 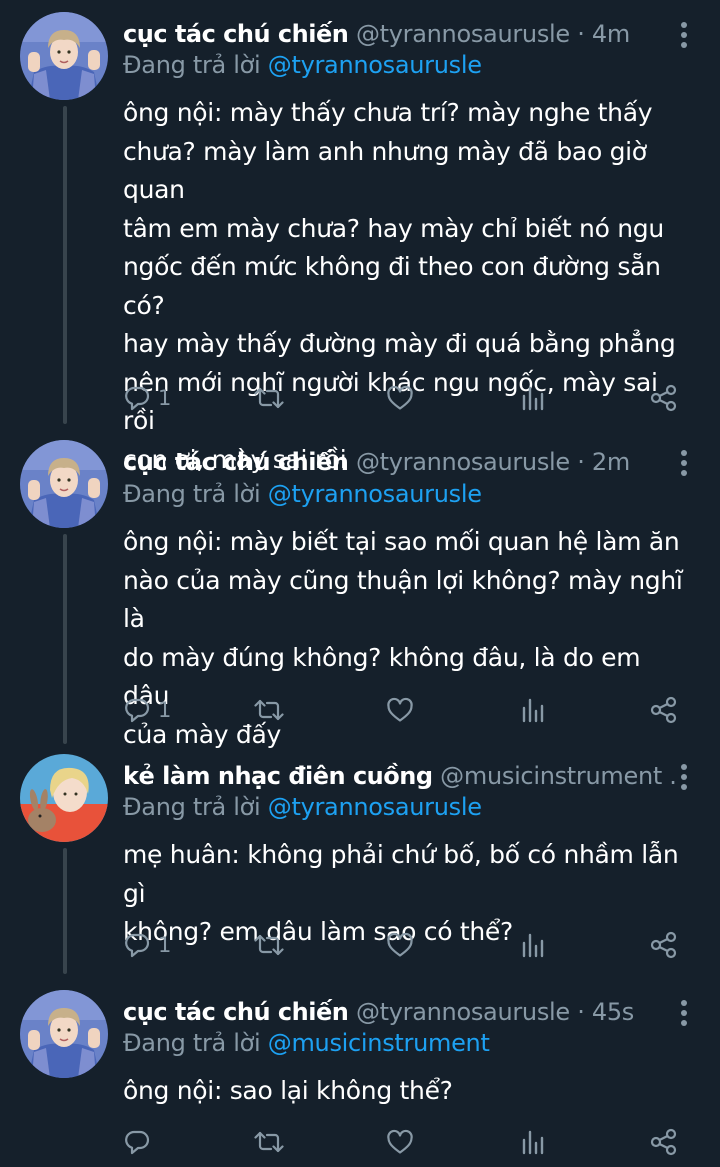 I want to click on text-line: hay mày thấy đường mày đi quá bằng phẳng, so click(x=399, y=343).